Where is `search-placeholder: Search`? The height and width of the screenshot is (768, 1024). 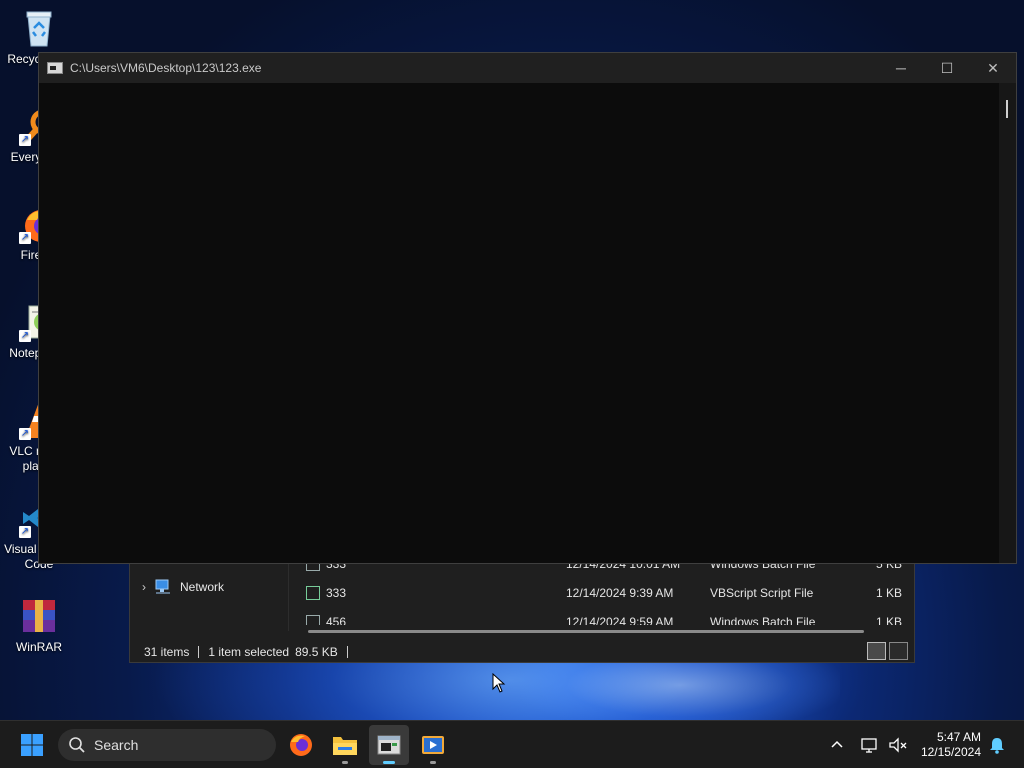 search-placeholder: Search is located at coordinates (116, 745).